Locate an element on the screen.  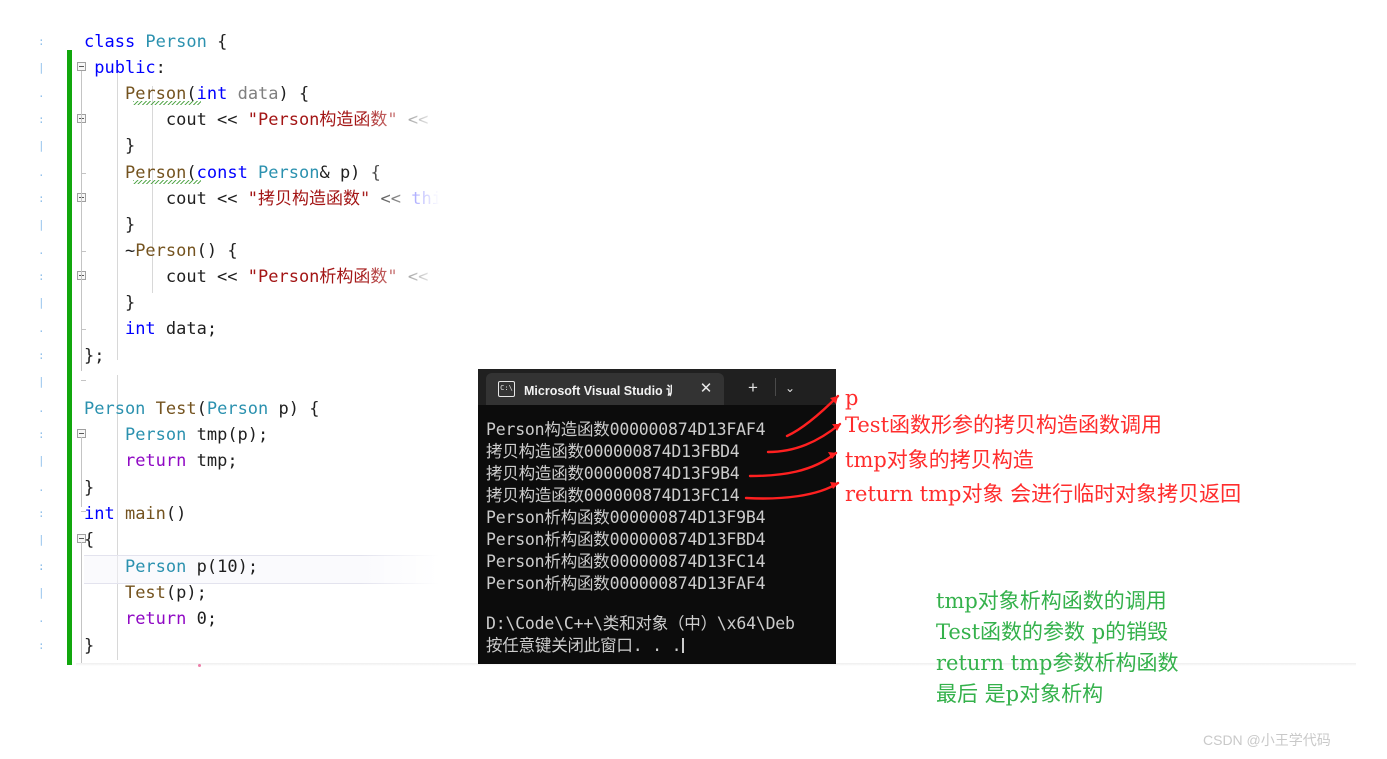
chevron-down-icon: ⌄ is located at coordinates (790, 388).